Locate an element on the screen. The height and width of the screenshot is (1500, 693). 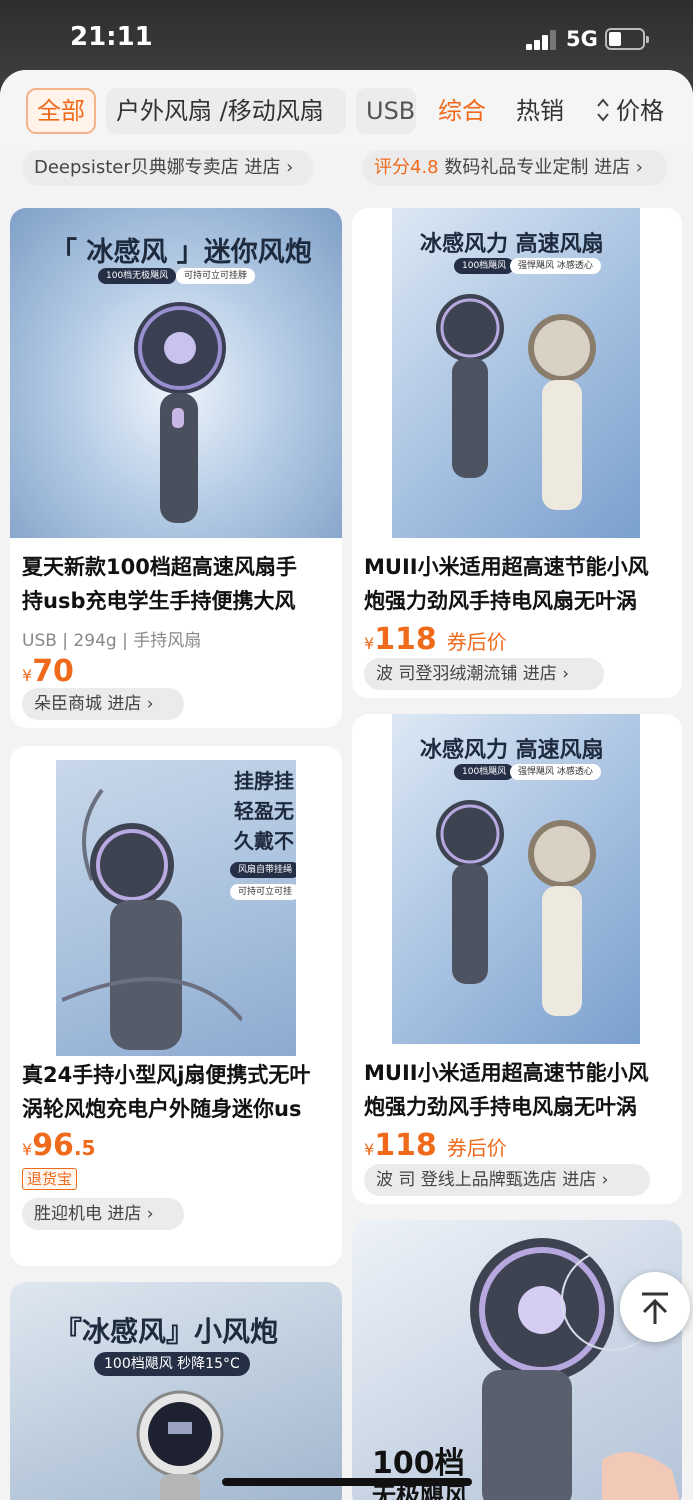
large-fan-illustration is located at coordinates (575, 1369).